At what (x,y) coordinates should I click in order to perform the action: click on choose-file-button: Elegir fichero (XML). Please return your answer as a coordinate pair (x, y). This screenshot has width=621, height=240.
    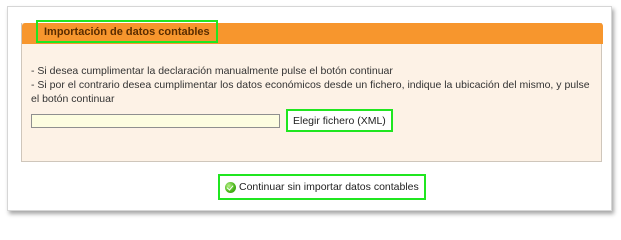
    Looking at the image, I should click on (339, 120).